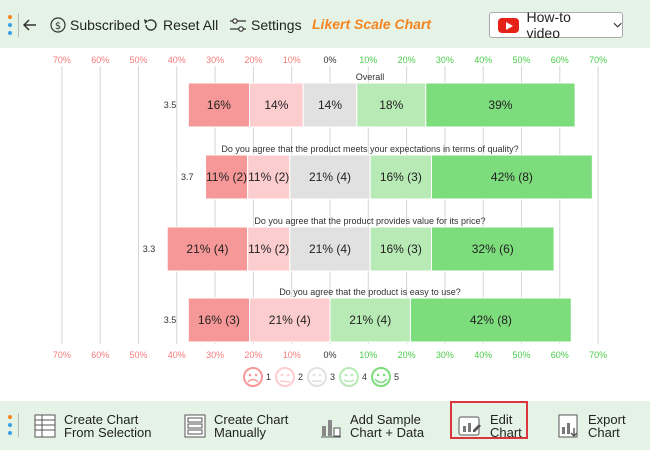  I want to click on bottom-toolbar-divider, so click(18, 425).